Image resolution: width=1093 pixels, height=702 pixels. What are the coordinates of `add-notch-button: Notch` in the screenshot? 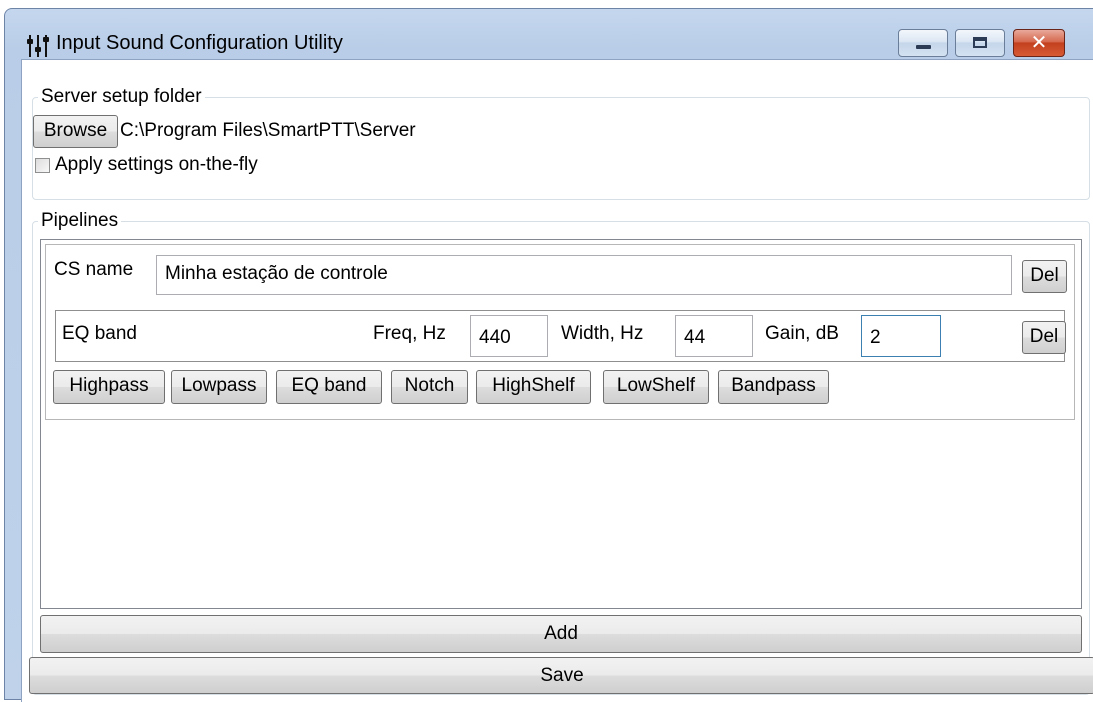 It's located at (429, 387).